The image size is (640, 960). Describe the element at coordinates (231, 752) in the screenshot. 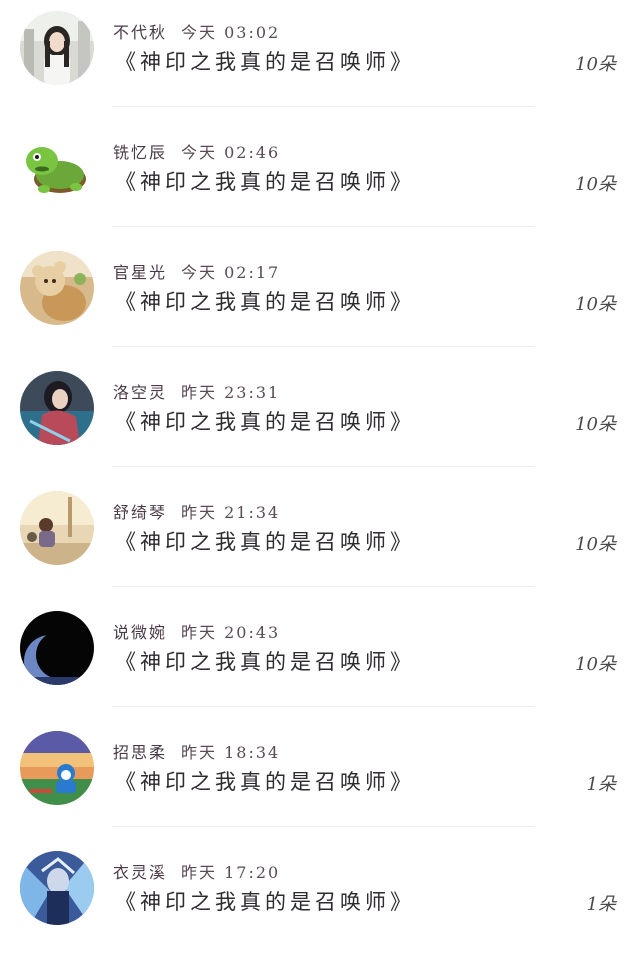

I see `timestamp: 昨天 18:34` at that location.